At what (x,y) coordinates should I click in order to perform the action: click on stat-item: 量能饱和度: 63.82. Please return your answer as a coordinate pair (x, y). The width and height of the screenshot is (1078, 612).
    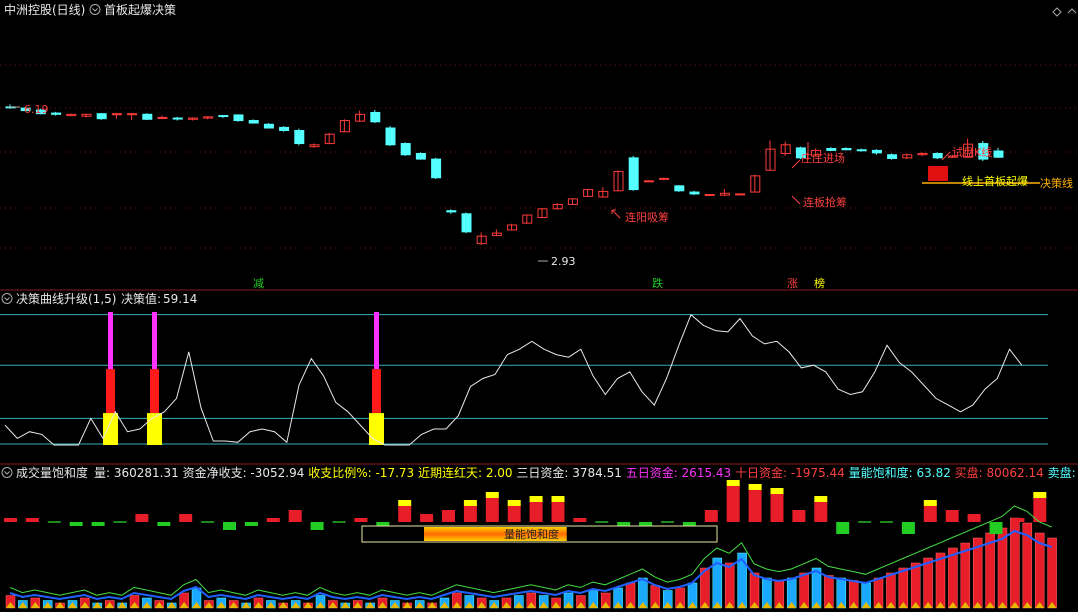
    Looking at the image, I should click on (902, 472).